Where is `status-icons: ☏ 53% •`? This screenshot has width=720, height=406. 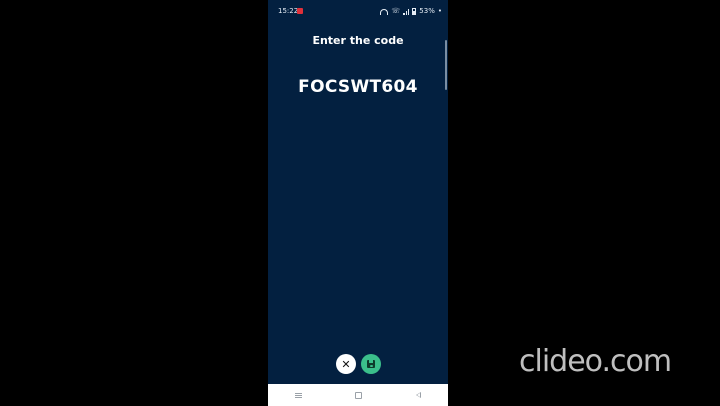
status-icons: ☏ 53% • is located at coordinates (411, 11).